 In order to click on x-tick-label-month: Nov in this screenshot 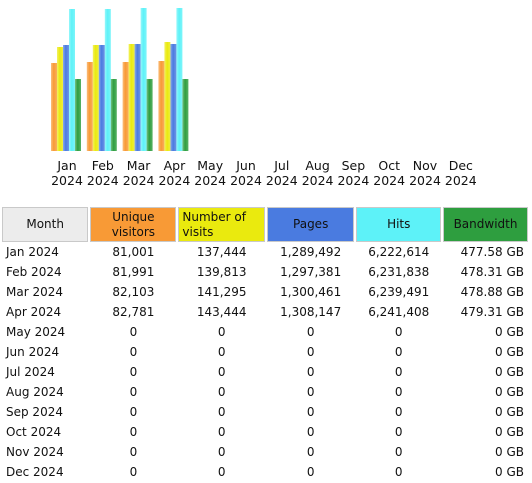, I will do `click(425, 165)`.